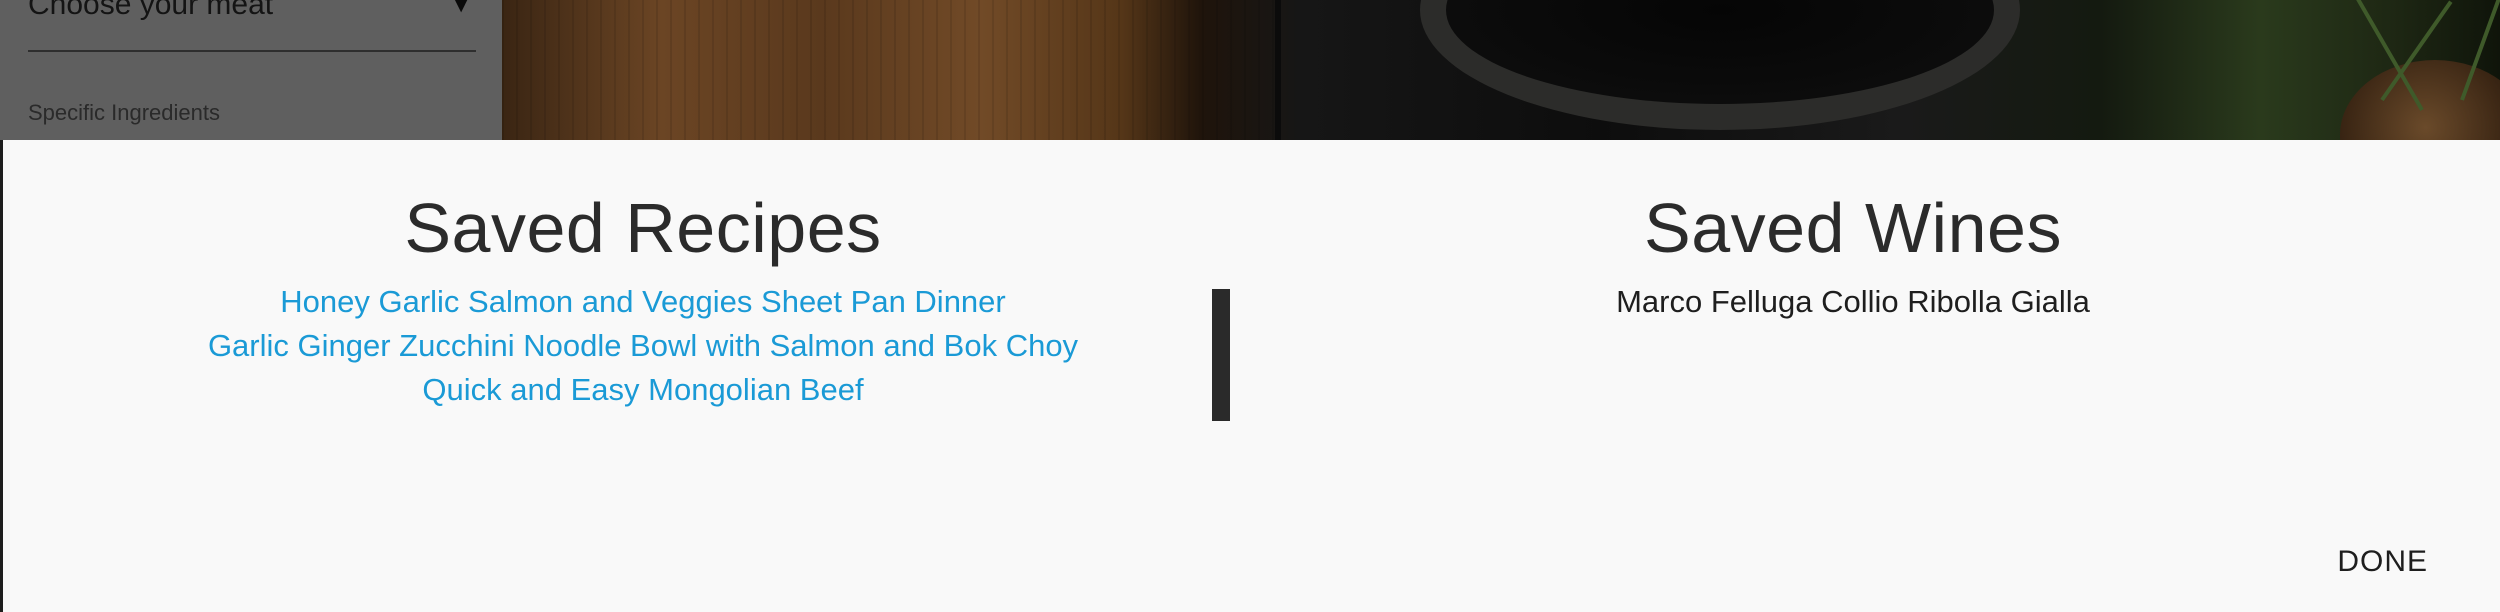 Image resolution: width=2500 pixels, height=612 pixels. I want to click on dropdown-arrow-icon: ▼, so click(461, 9).